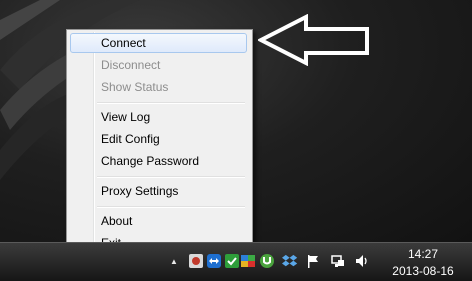  Describe the element at coordinates (232, 261) in the screenshot. I see `green-check-icon` at that location.